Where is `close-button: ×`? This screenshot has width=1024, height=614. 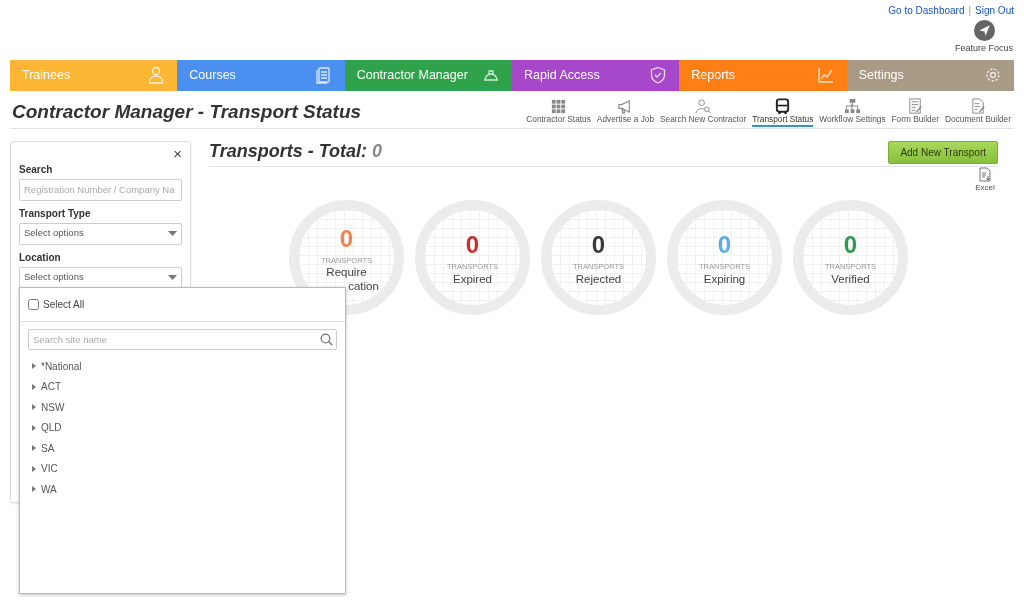 close-button: × is located at coordinates (177, 152).